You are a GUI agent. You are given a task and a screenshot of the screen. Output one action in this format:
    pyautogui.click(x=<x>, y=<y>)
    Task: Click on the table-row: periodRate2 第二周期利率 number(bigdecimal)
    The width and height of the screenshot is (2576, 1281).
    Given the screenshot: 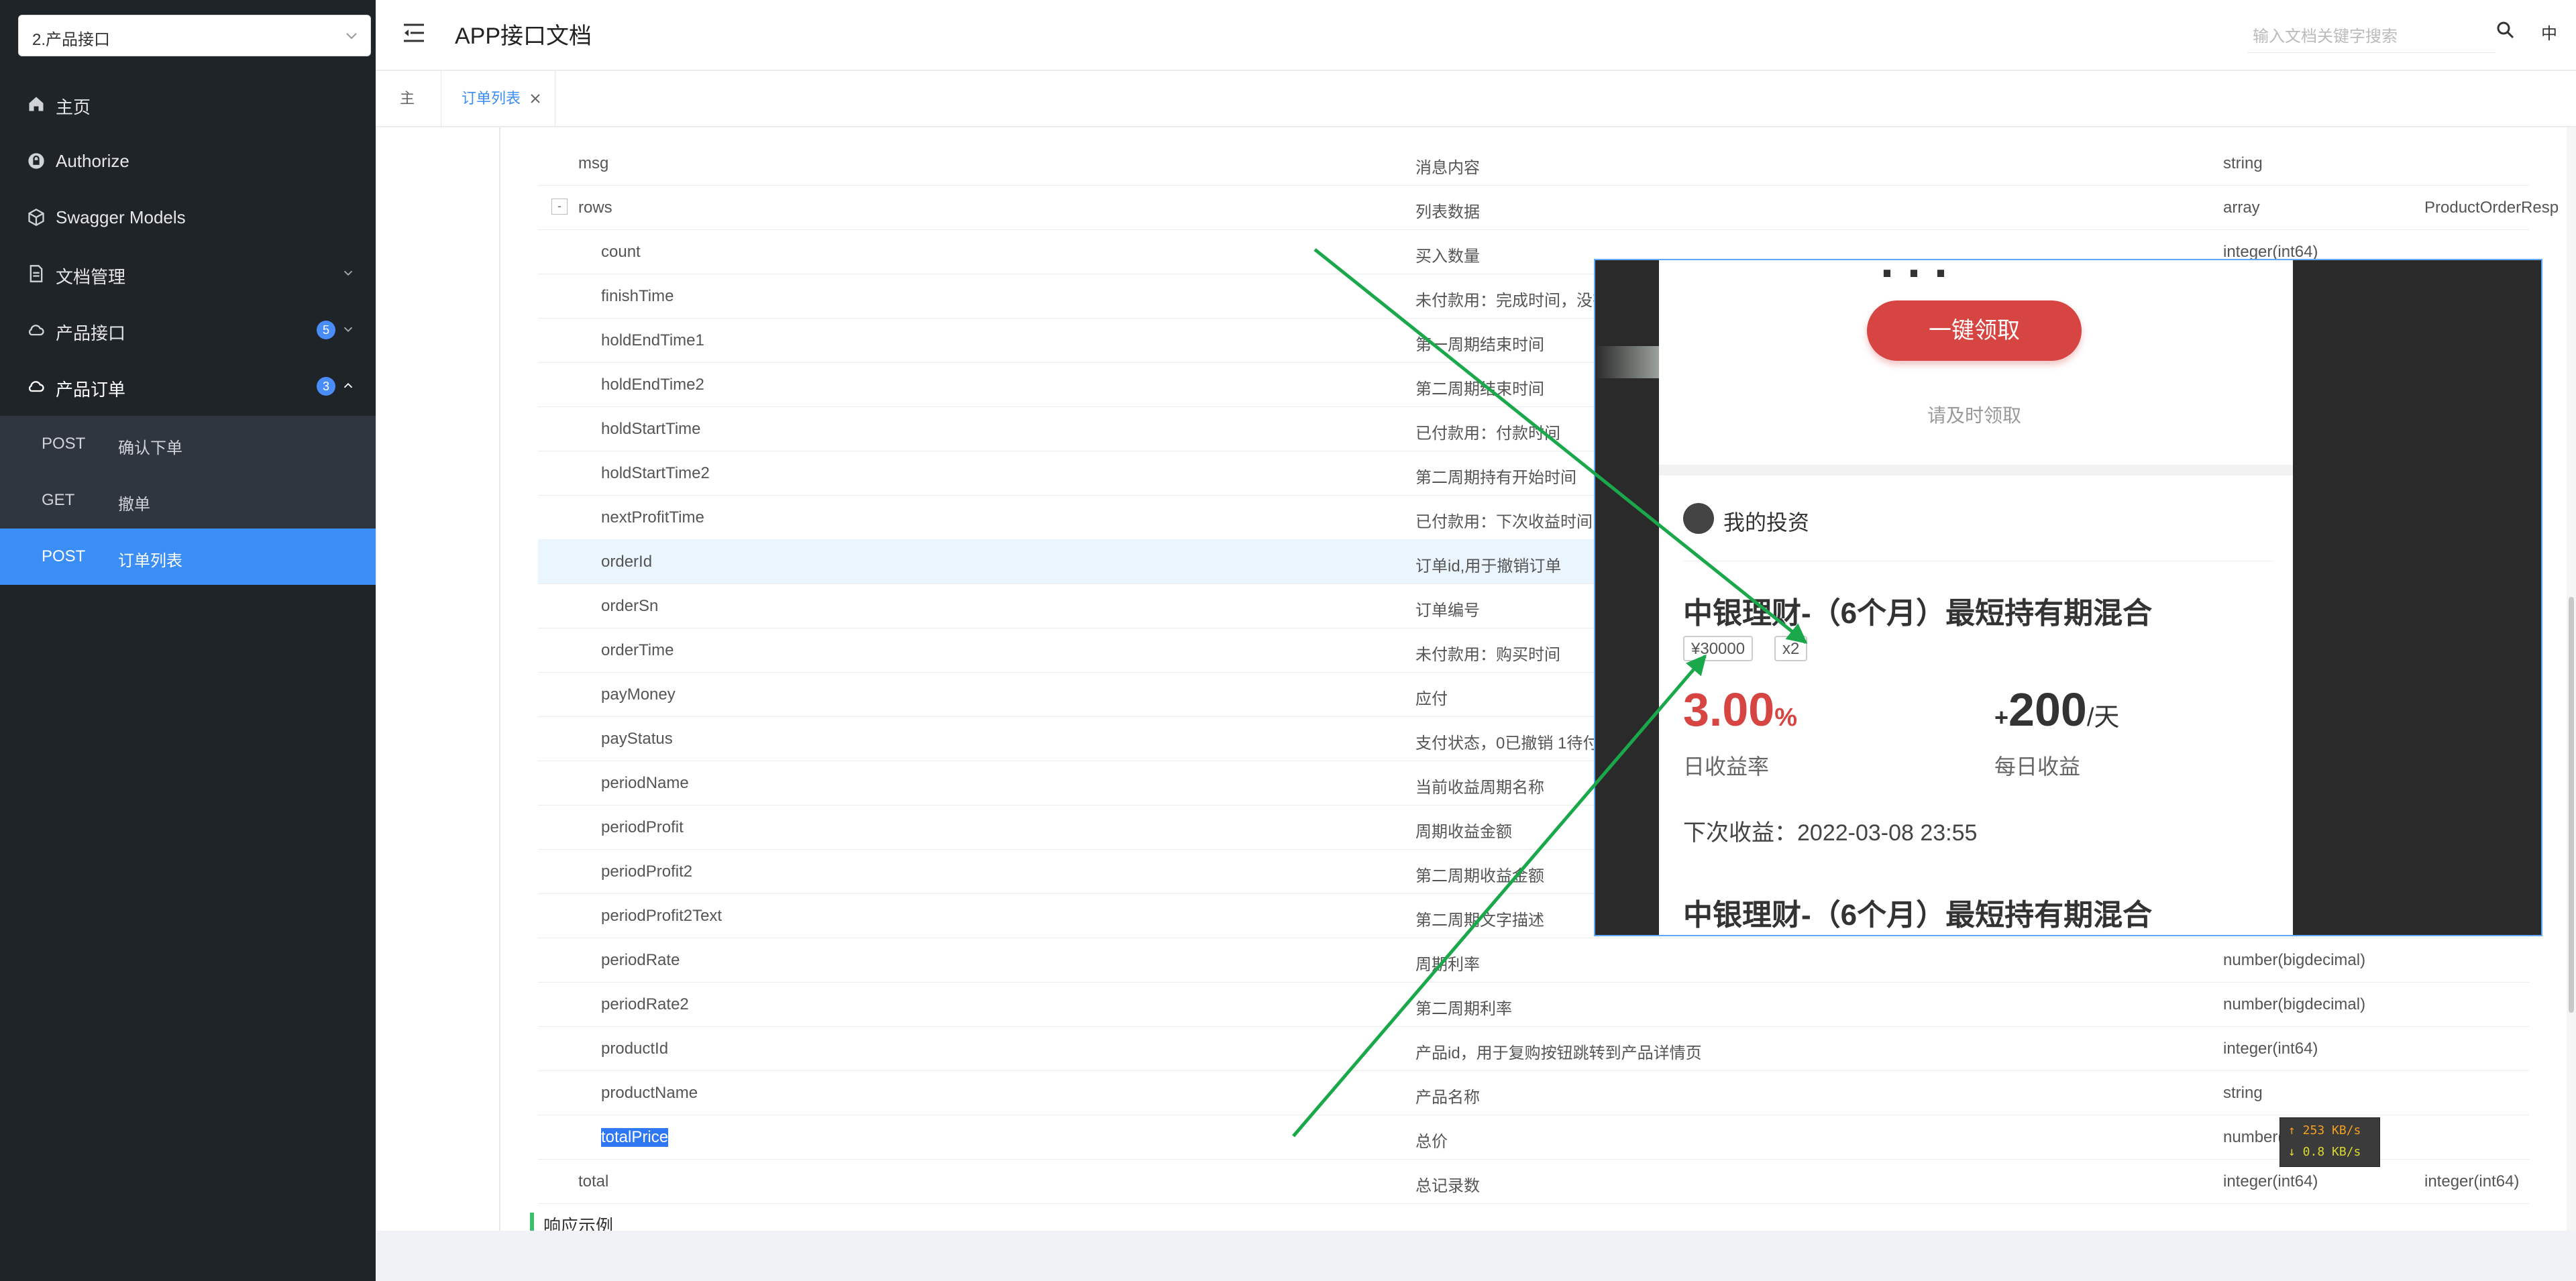 What is the action you would take?
    pyautogui.click(x=1533, y=1005)
    